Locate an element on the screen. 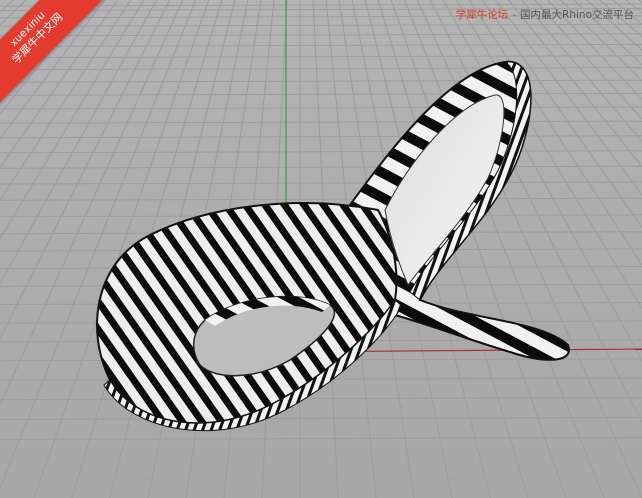  watermark-site: 学犀牛论坛 is located at coordinates (482, 15).